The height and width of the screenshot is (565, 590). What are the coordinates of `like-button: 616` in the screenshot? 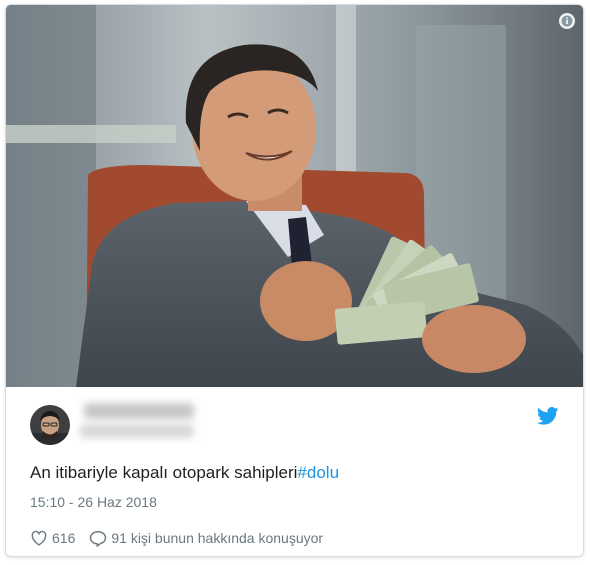 It's located at (52, 538).